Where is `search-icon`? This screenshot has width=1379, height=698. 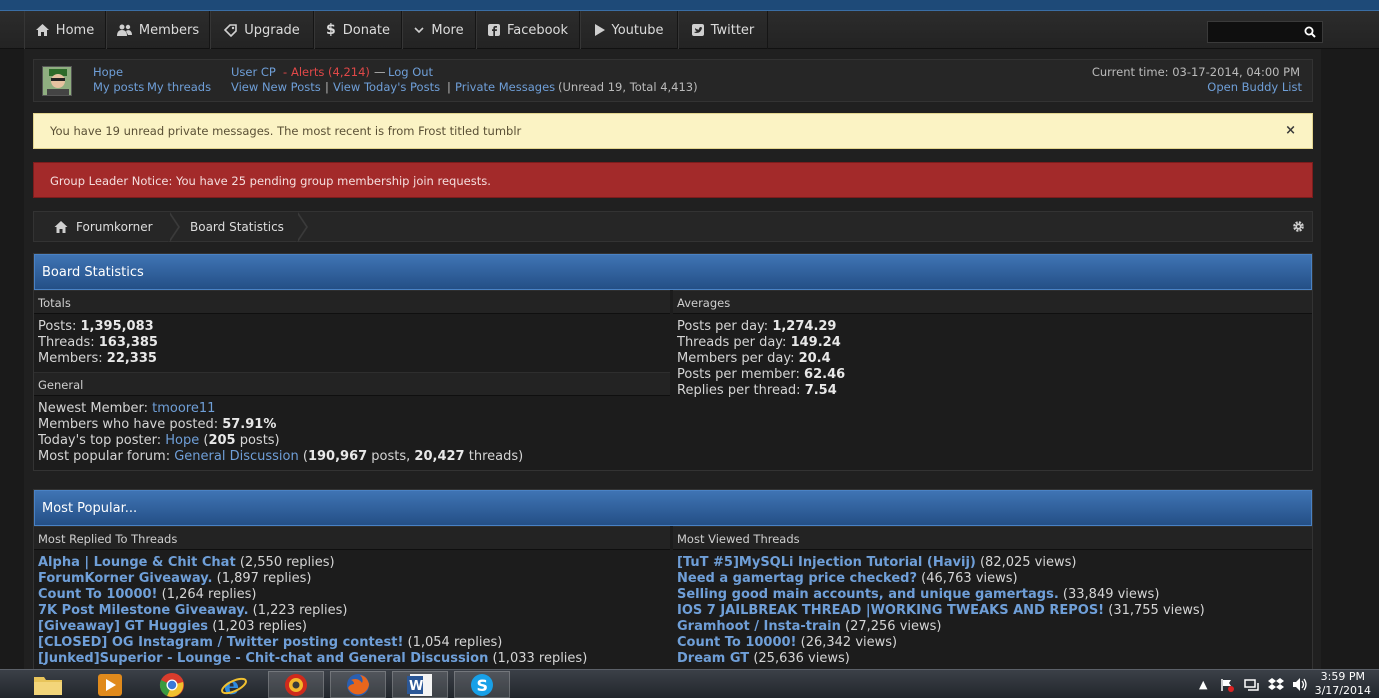
search-icon is located at coordinates (1310, 32).